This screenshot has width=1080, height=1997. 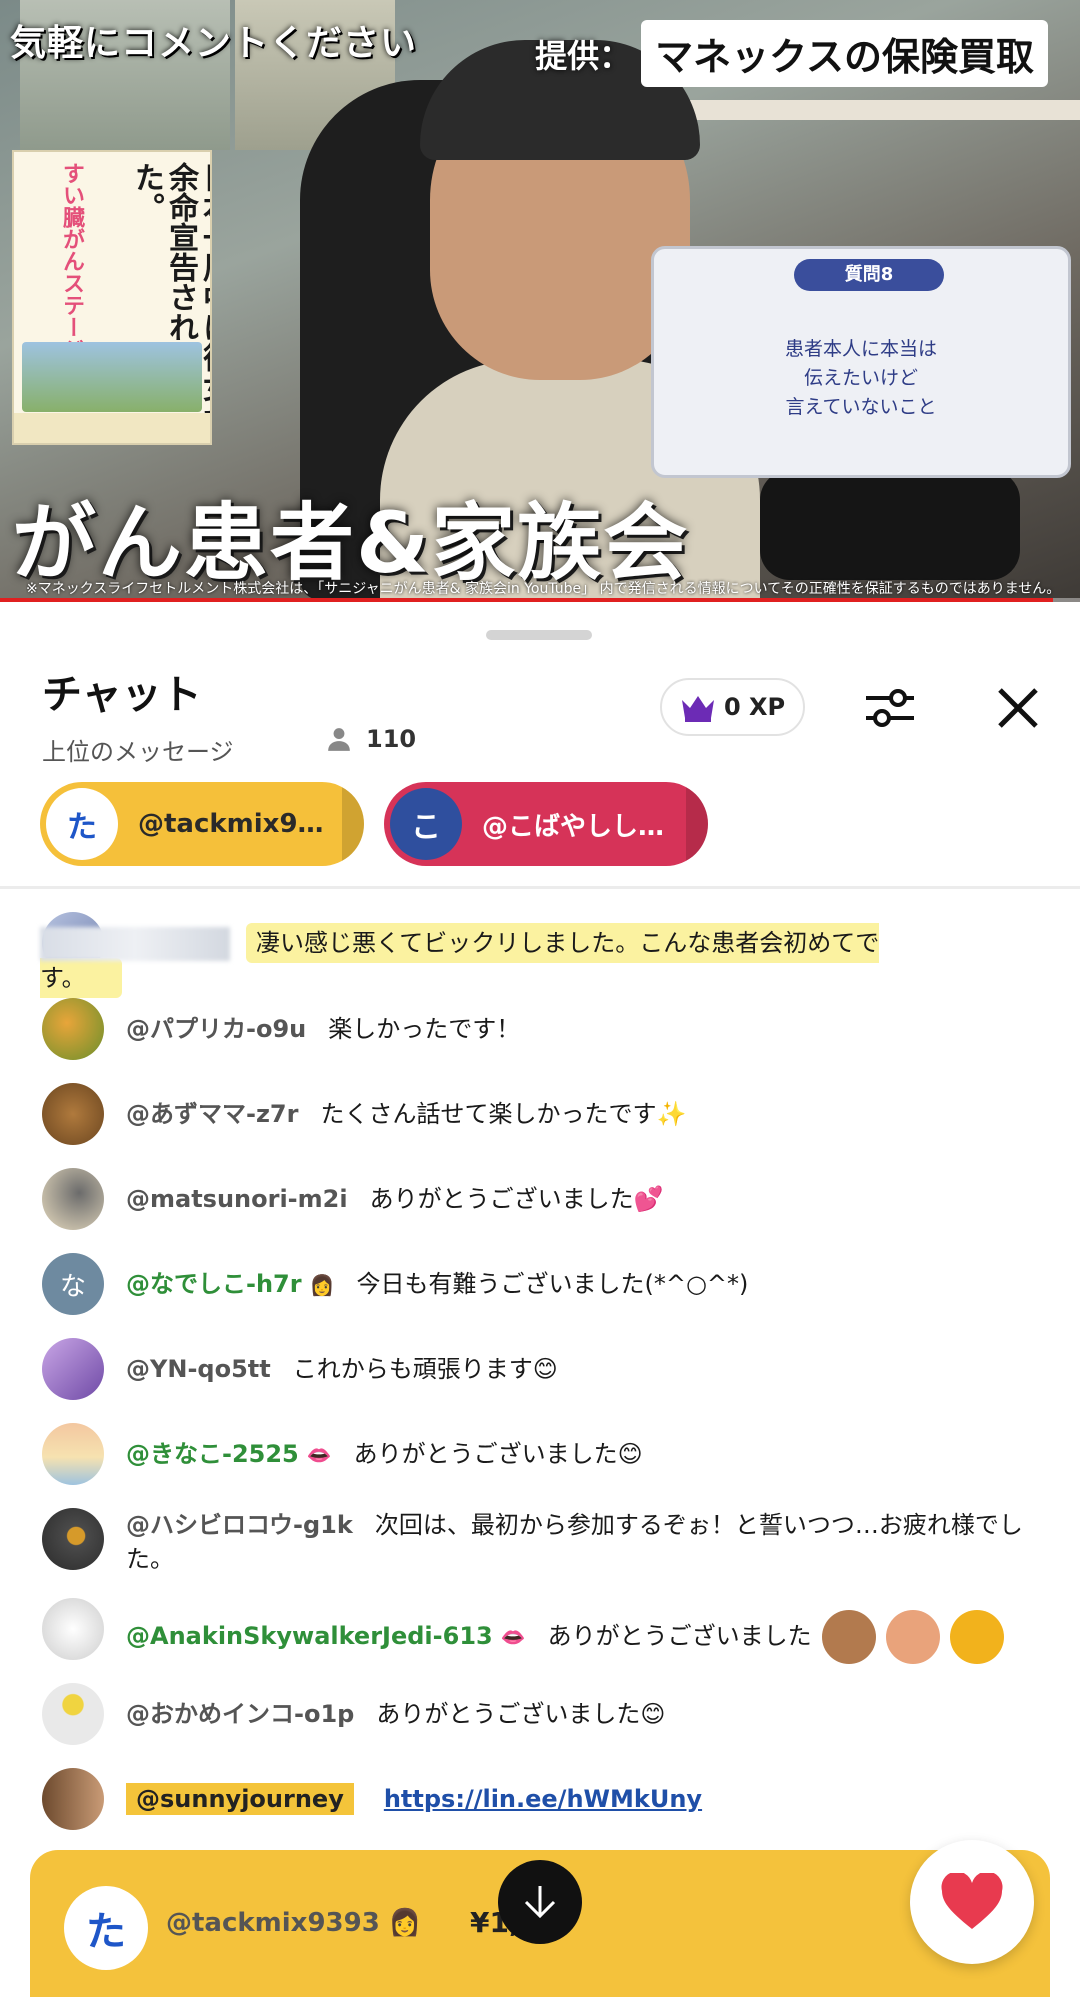 What do you see at coordinates (239, 1525) in the screenshot?
I see `message-author: @ハシビロコウ-g1k` at bounding box center [239, 1525].